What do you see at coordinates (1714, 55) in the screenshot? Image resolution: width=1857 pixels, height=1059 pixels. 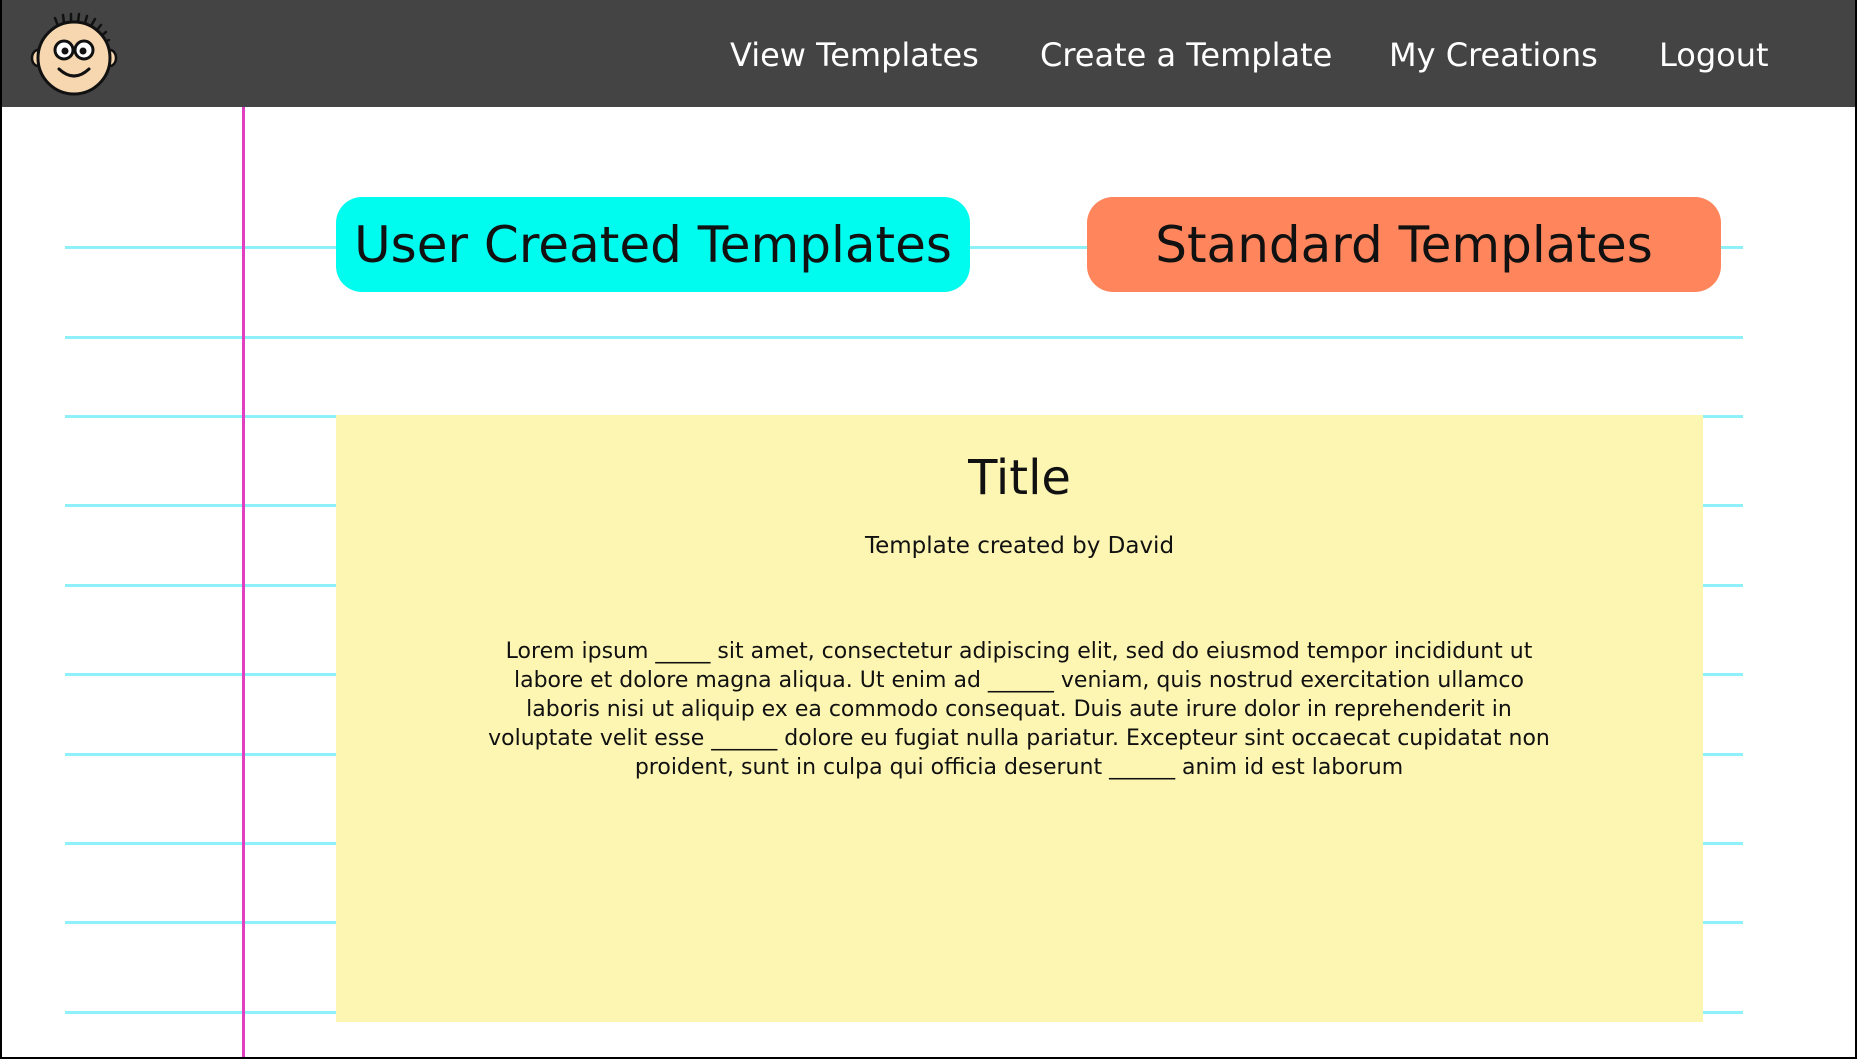 I see `nav-link-logout: Logout` at bounding box center [1714, 55].